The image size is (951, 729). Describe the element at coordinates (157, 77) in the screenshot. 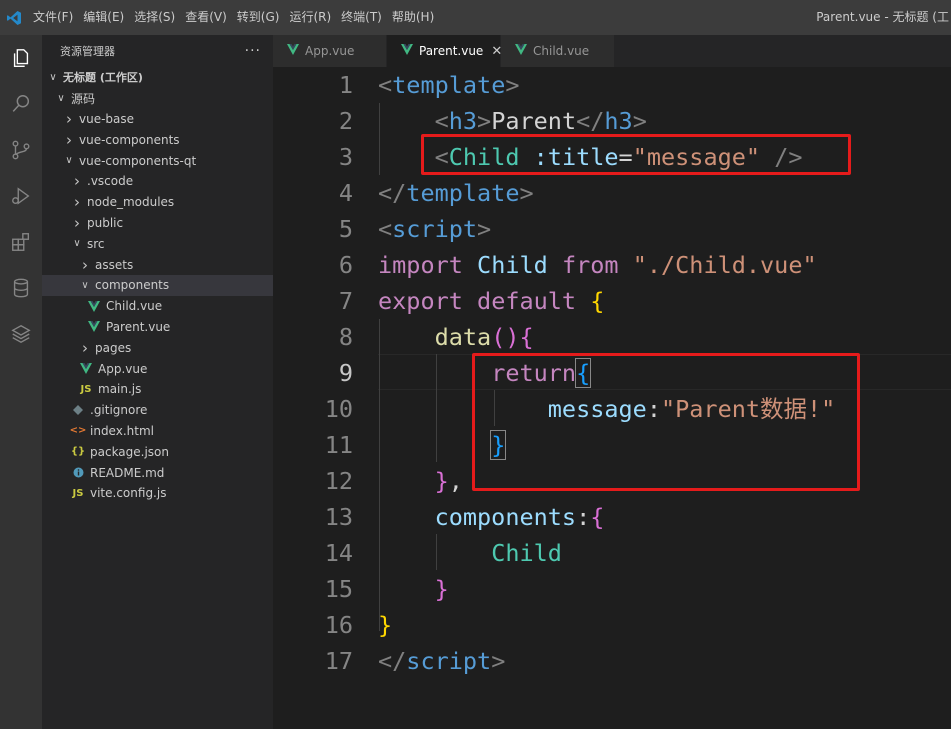

I see `workspace-root: ∨ 无标题 (工作区)` at that location.